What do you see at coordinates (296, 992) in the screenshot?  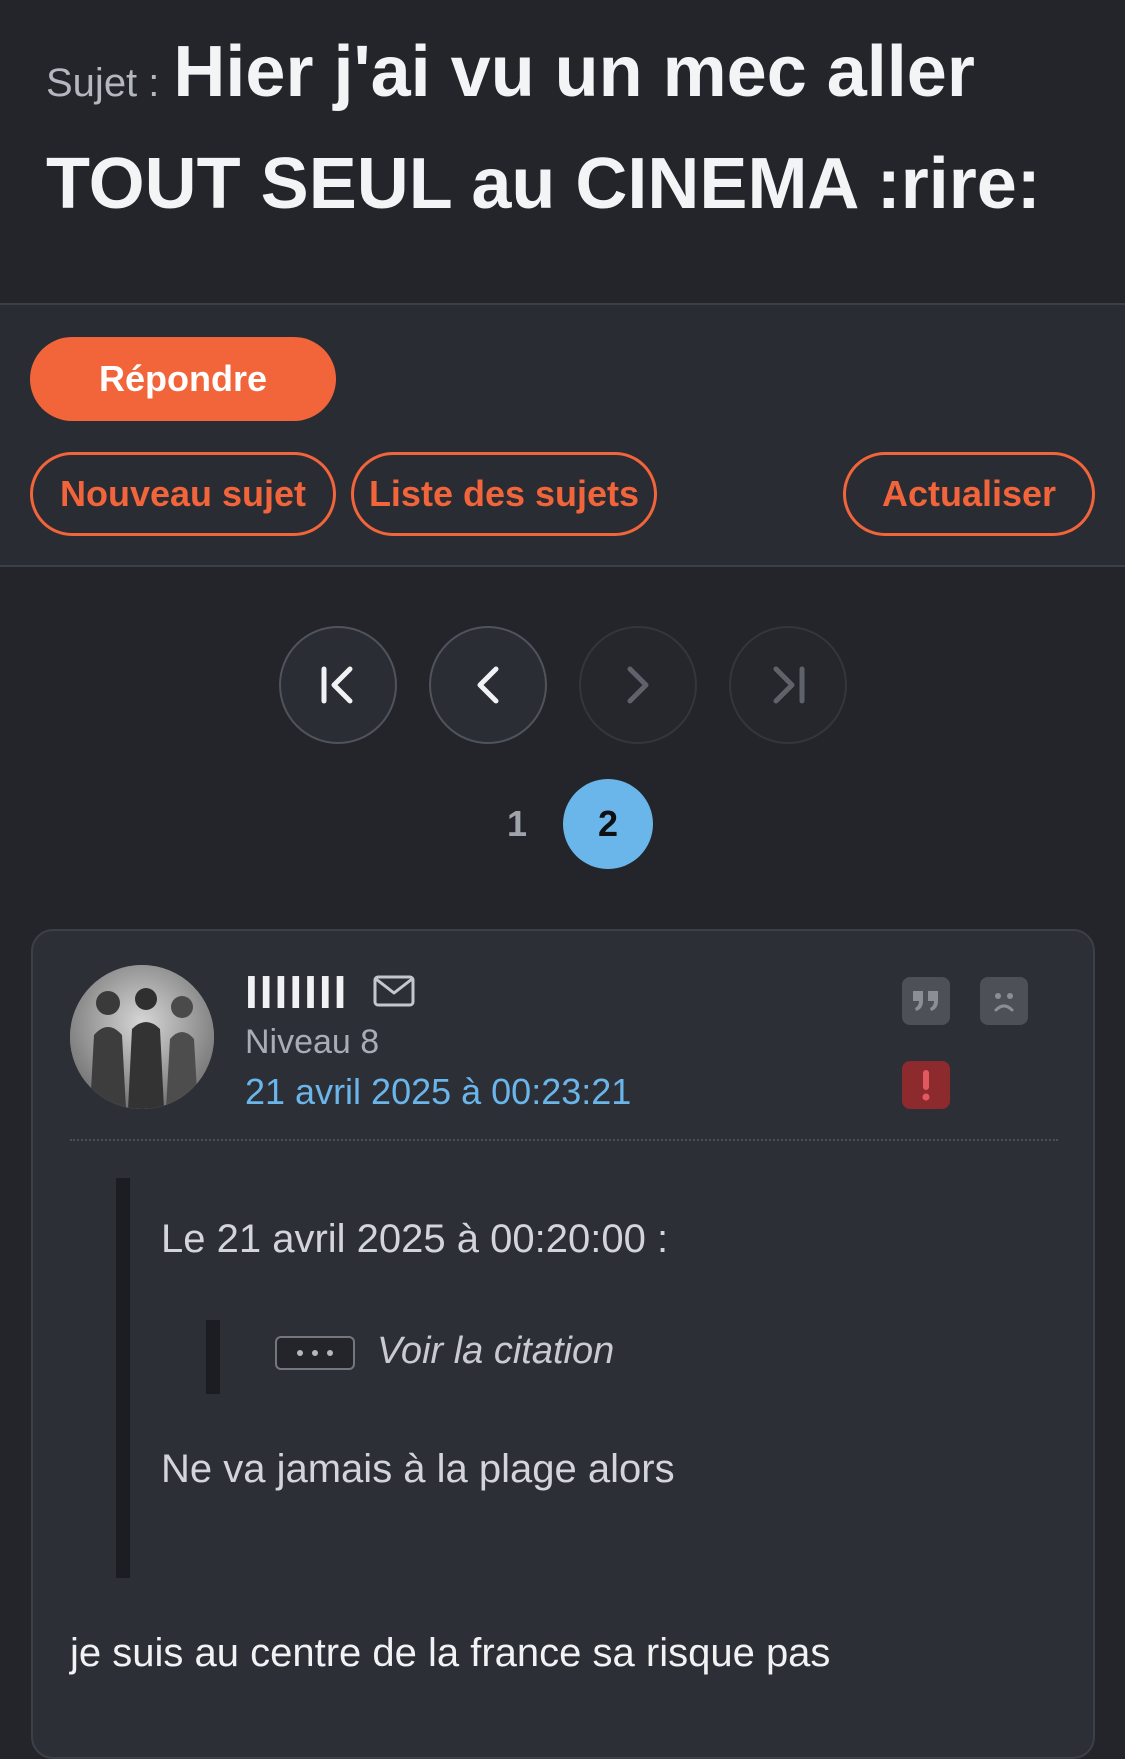 I see `author-username: IIIIIII` at bounding box center [296, 992].